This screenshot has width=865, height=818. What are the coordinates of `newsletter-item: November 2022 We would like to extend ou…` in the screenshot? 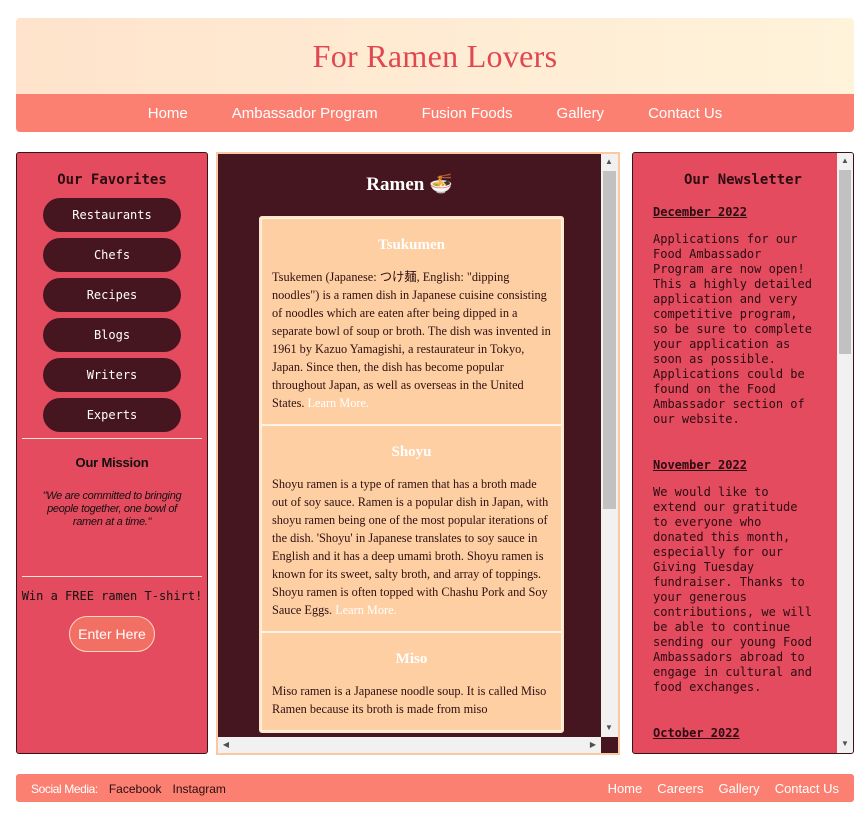 It's located at (735, 576).